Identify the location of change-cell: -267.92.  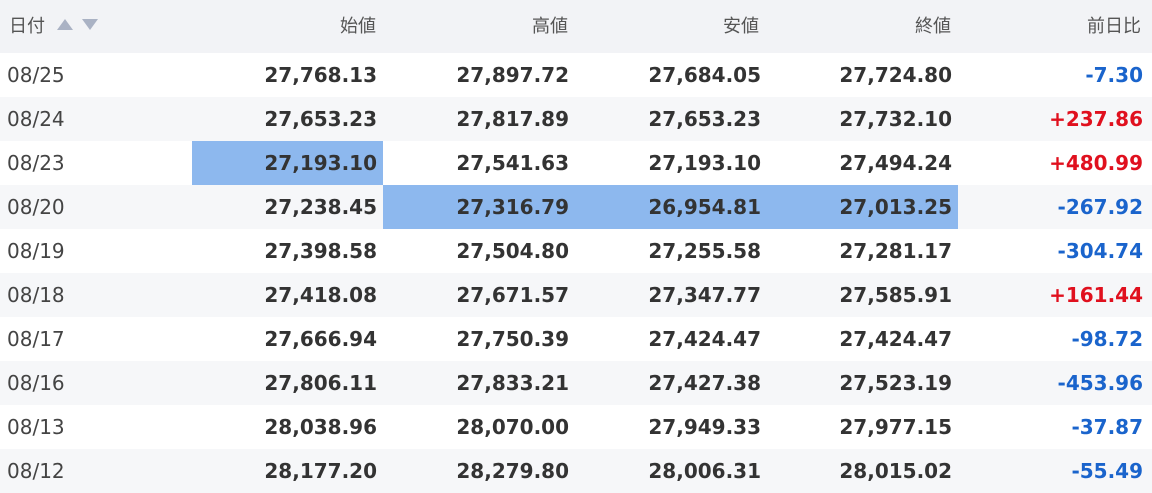
(1053, 207).